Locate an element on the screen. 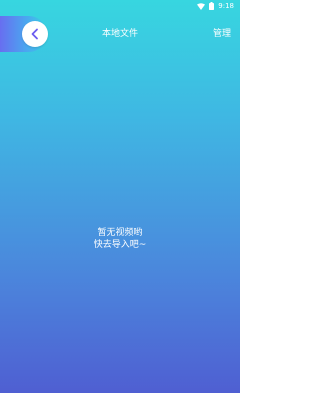 This screenshot has width=320, height=393. empty-state-line-2: 快去导入吧~ is located at coordinates (120, 245).